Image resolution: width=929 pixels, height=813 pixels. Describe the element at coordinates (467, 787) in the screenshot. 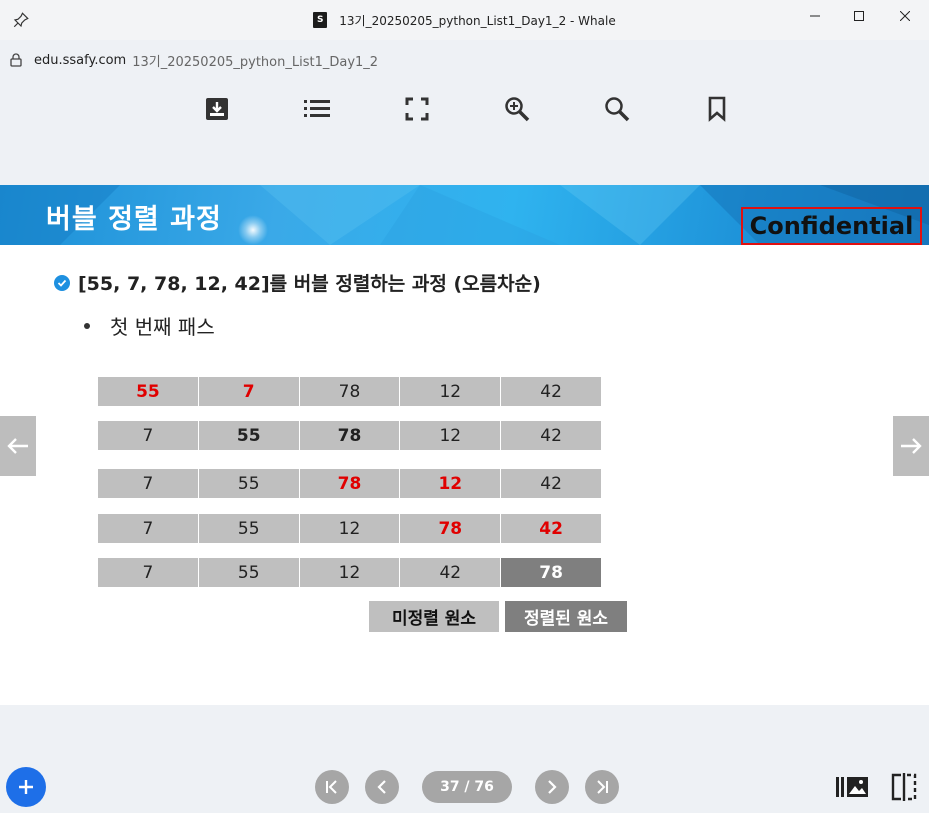

I see `page-indicator: 37 / 76` at that location.